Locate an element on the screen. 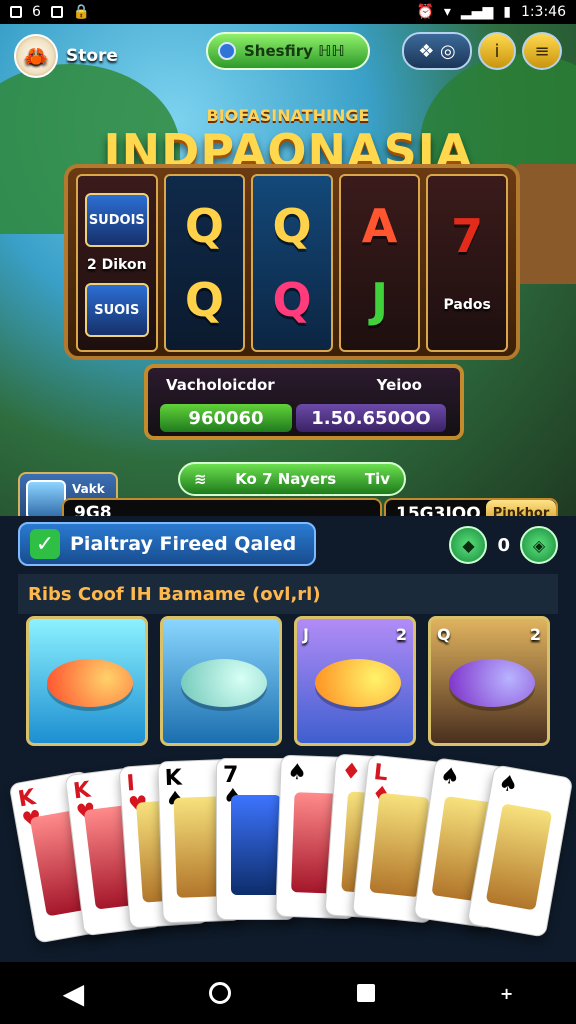  reel-symbol: A is located at coordinates (379, 226).